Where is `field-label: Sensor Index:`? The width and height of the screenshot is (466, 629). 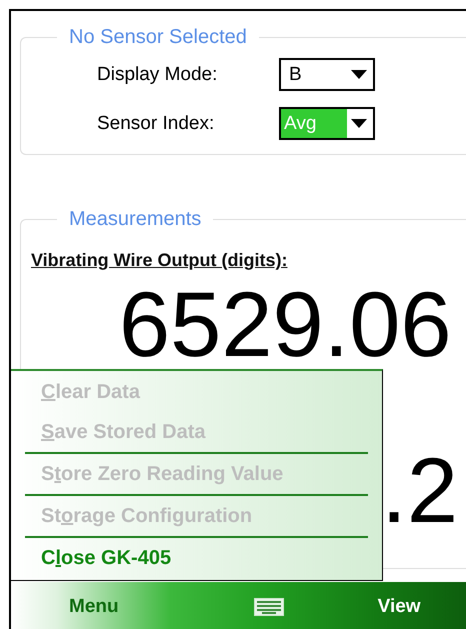 field-label: Sensor Index: is located at coordinates (156, 123).